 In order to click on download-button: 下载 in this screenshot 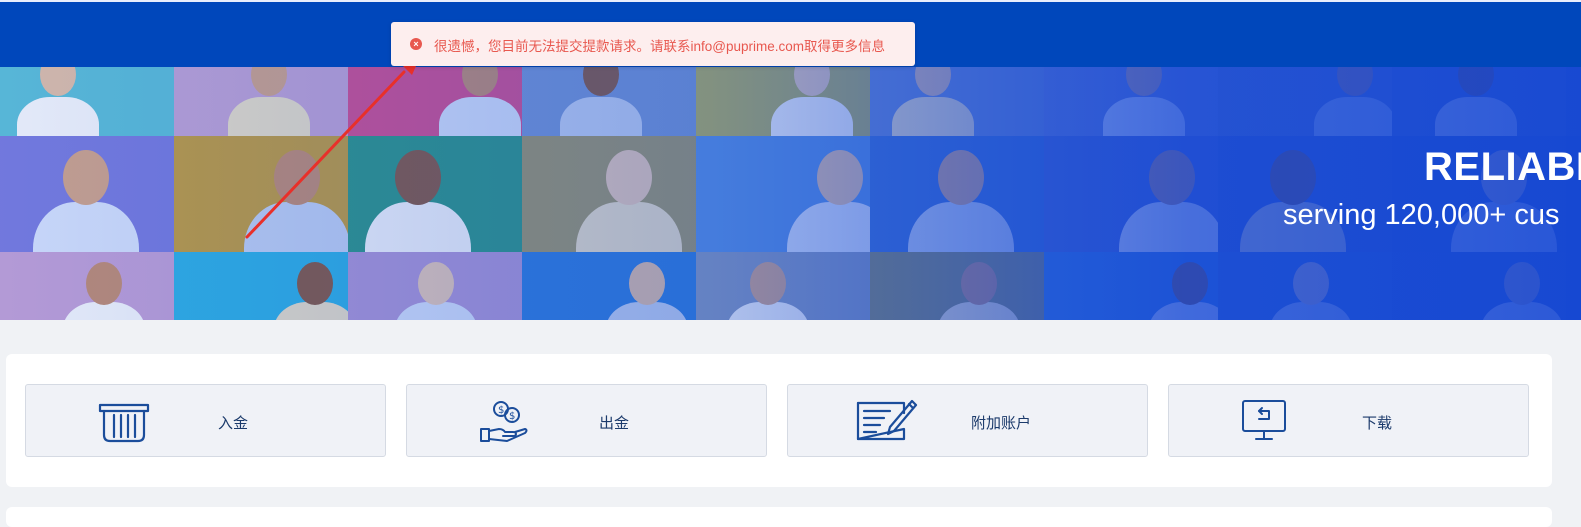, I will do `click(1348, 420)`.